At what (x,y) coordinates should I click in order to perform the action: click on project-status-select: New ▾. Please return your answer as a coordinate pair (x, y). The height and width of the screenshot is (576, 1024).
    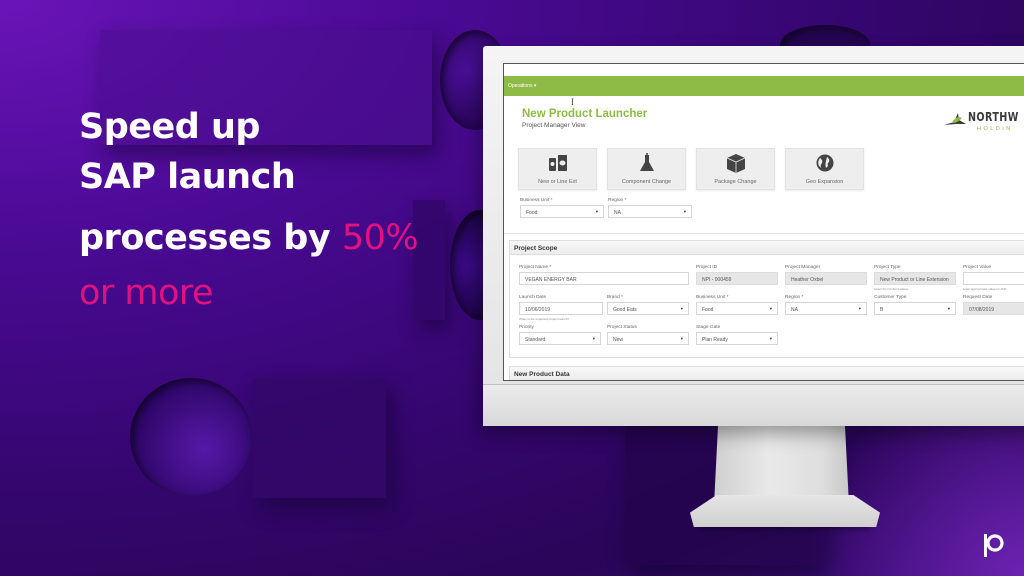
    Looking at the image, I should click on (648, 338).